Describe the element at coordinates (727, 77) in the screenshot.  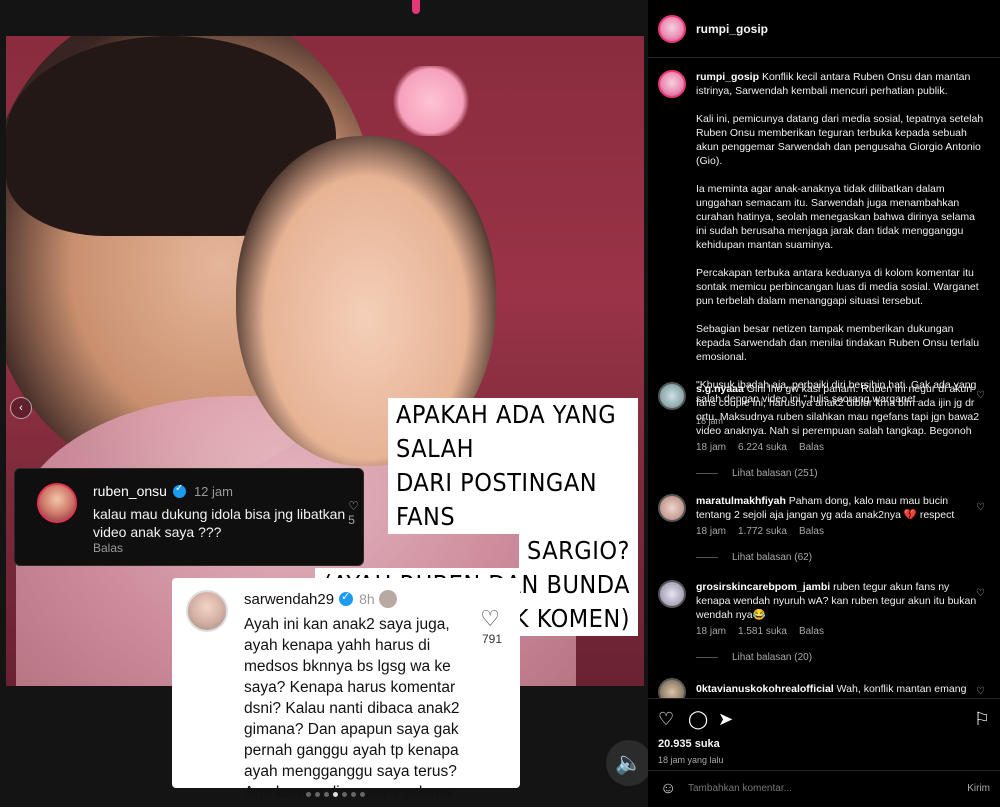
I see `caption-username: rumpi_gosip` at that location.